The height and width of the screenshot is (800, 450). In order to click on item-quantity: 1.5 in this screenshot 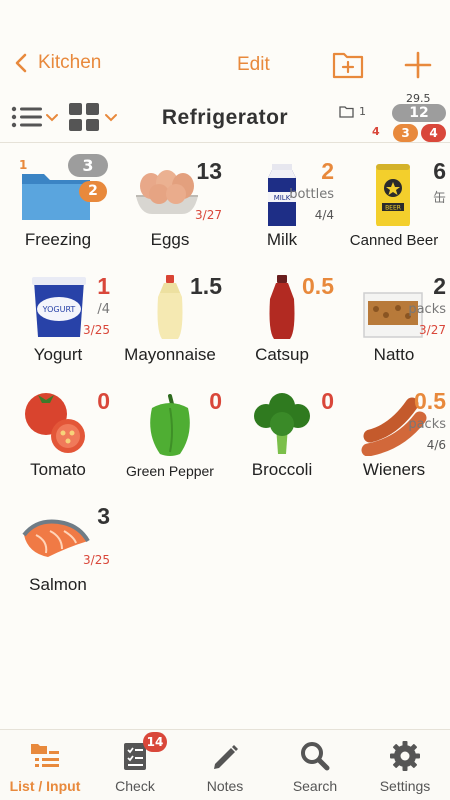, I will do `click(206, 286)`.